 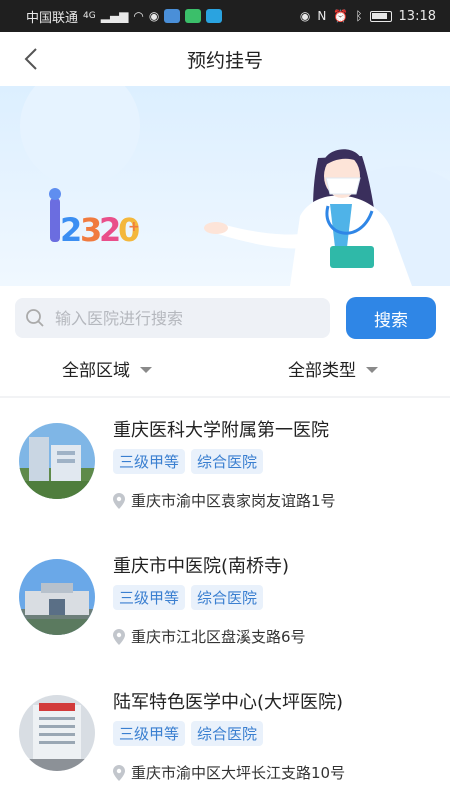 I want to click on back-button, so click(x=31, y=59).